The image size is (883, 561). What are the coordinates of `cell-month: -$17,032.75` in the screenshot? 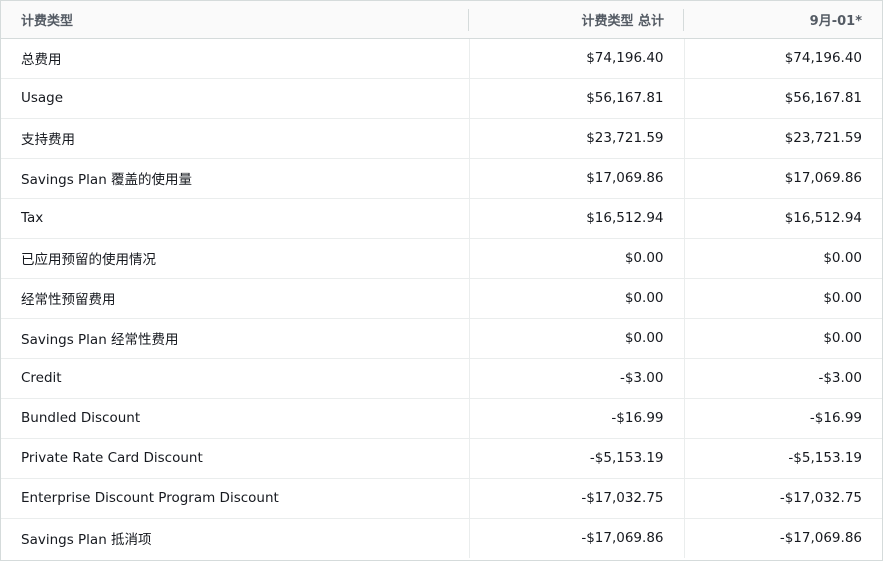 It's located at (783, 498).